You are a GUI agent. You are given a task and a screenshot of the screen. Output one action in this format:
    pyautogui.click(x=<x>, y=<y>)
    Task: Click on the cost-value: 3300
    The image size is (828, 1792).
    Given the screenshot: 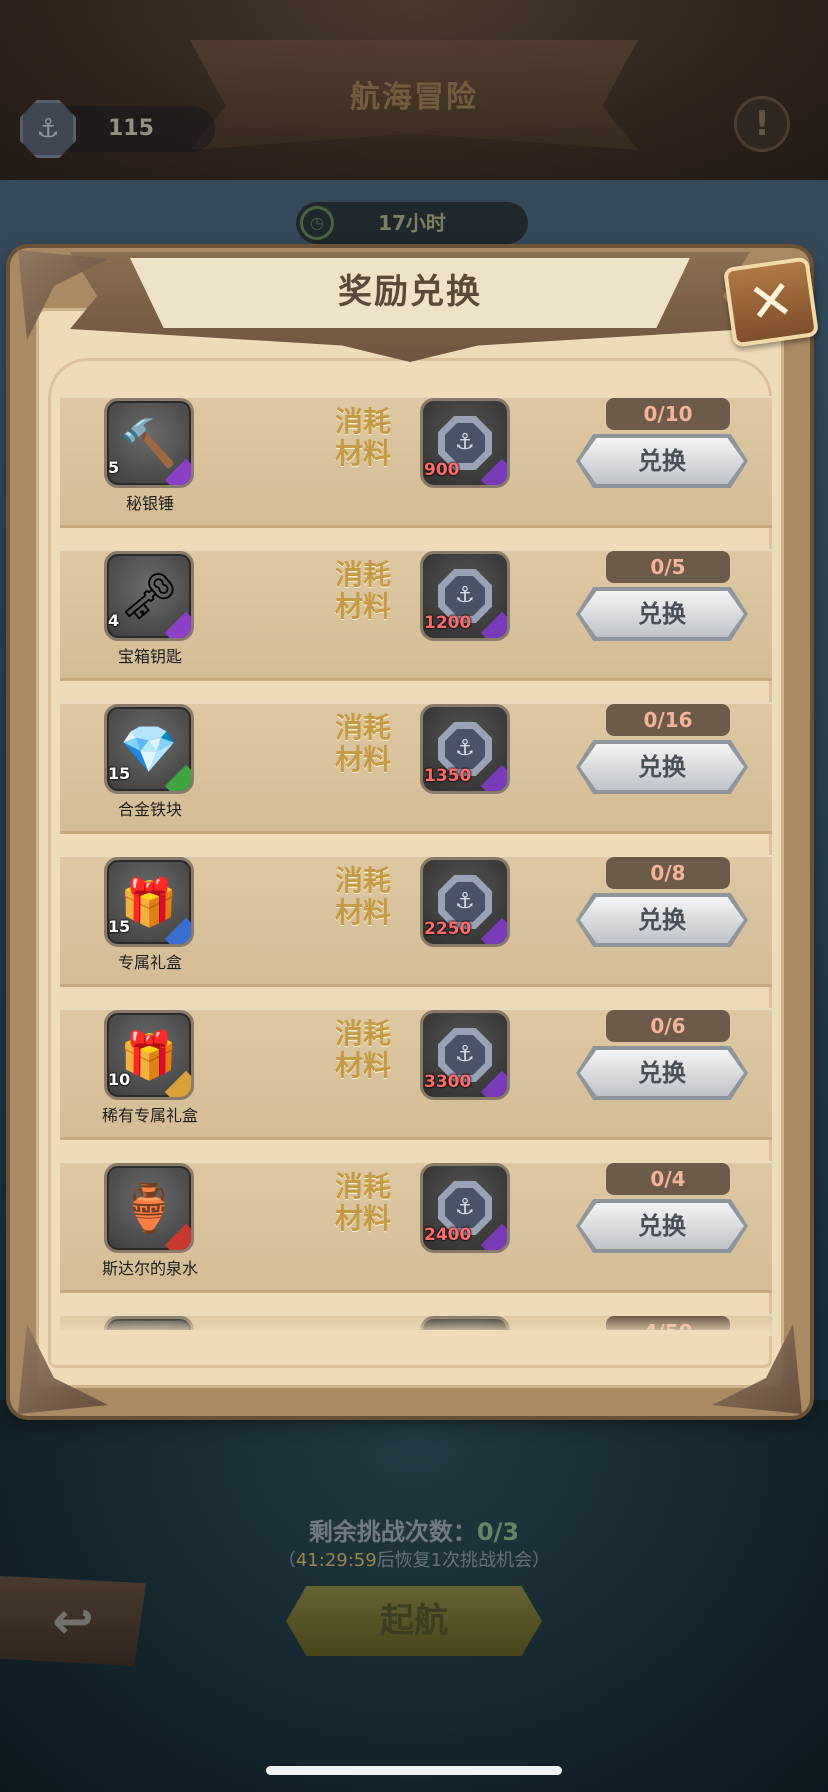 What is the action you would take?
    pyautogui.click(x=448, y=1082)
    